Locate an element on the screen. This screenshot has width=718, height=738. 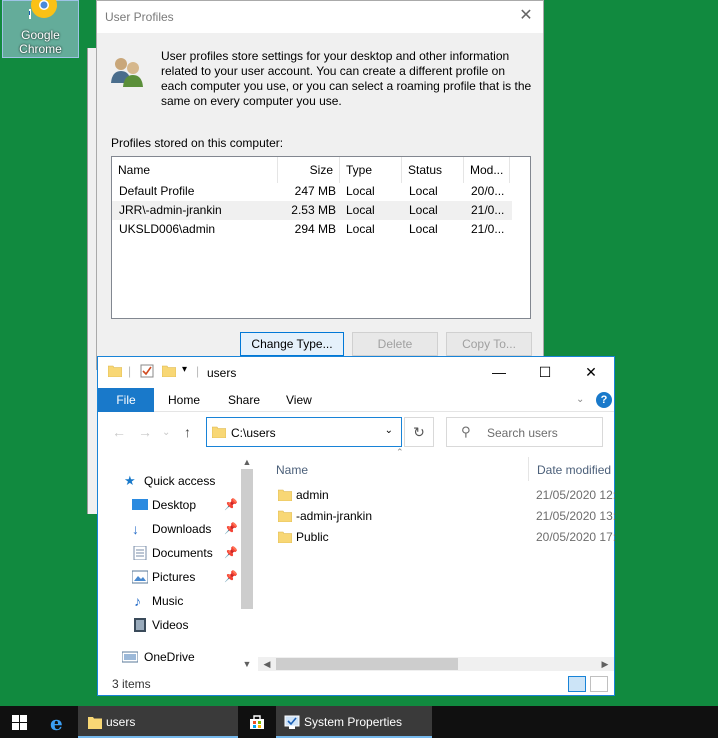
scroll-right-icon: ▶ is located at coordinates (605, 664).